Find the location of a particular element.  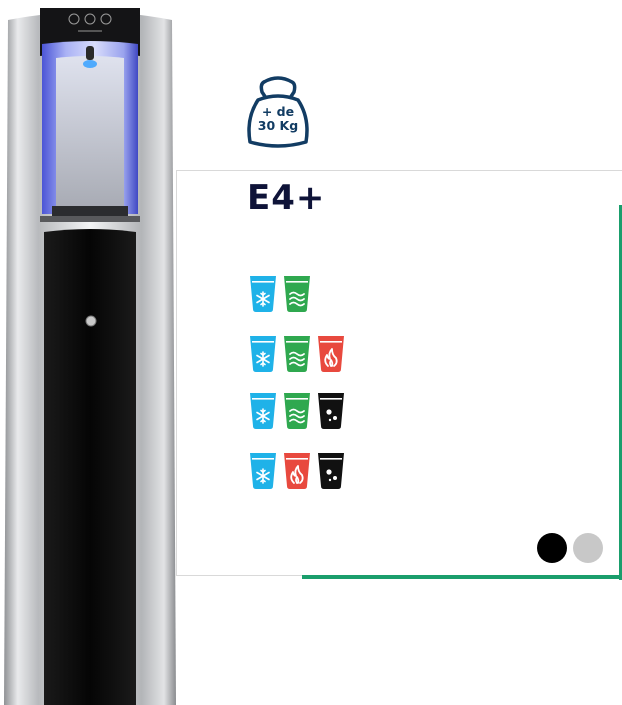

weight-label-line1: + de is located at coordinates (278, 111).